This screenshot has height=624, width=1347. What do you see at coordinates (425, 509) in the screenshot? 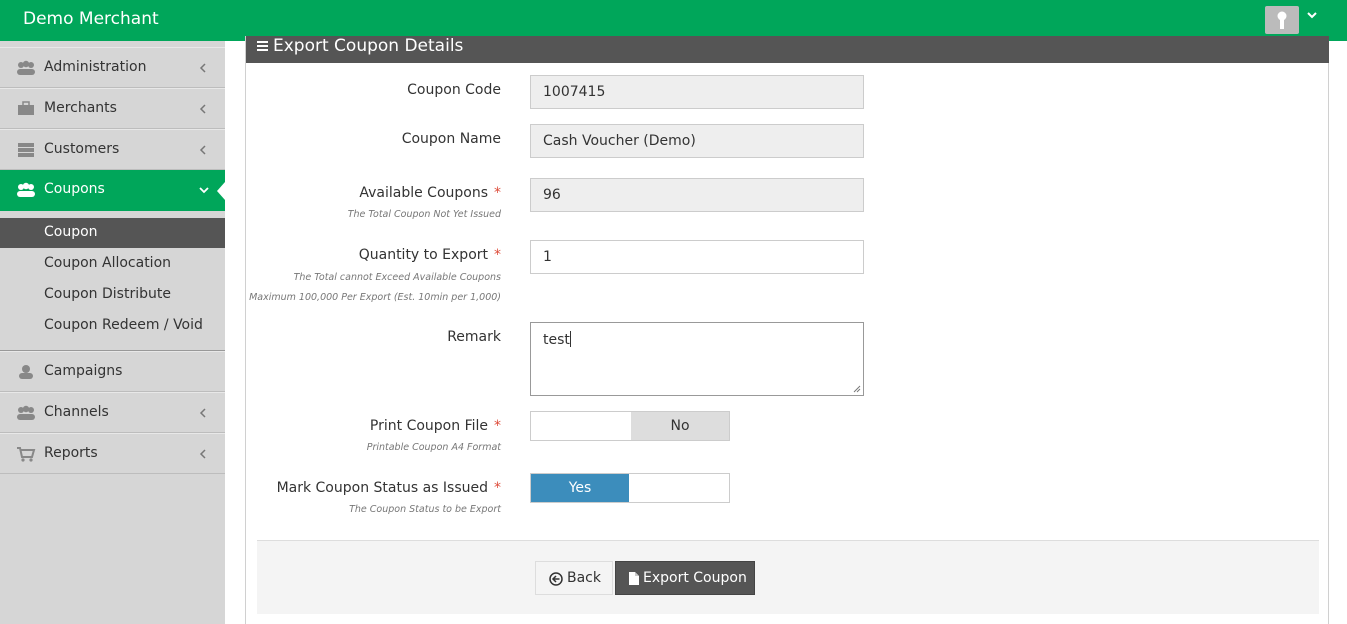
I see `mark-issued-hint: The Coupon Status to be Export` at bounding box center [425, 509].